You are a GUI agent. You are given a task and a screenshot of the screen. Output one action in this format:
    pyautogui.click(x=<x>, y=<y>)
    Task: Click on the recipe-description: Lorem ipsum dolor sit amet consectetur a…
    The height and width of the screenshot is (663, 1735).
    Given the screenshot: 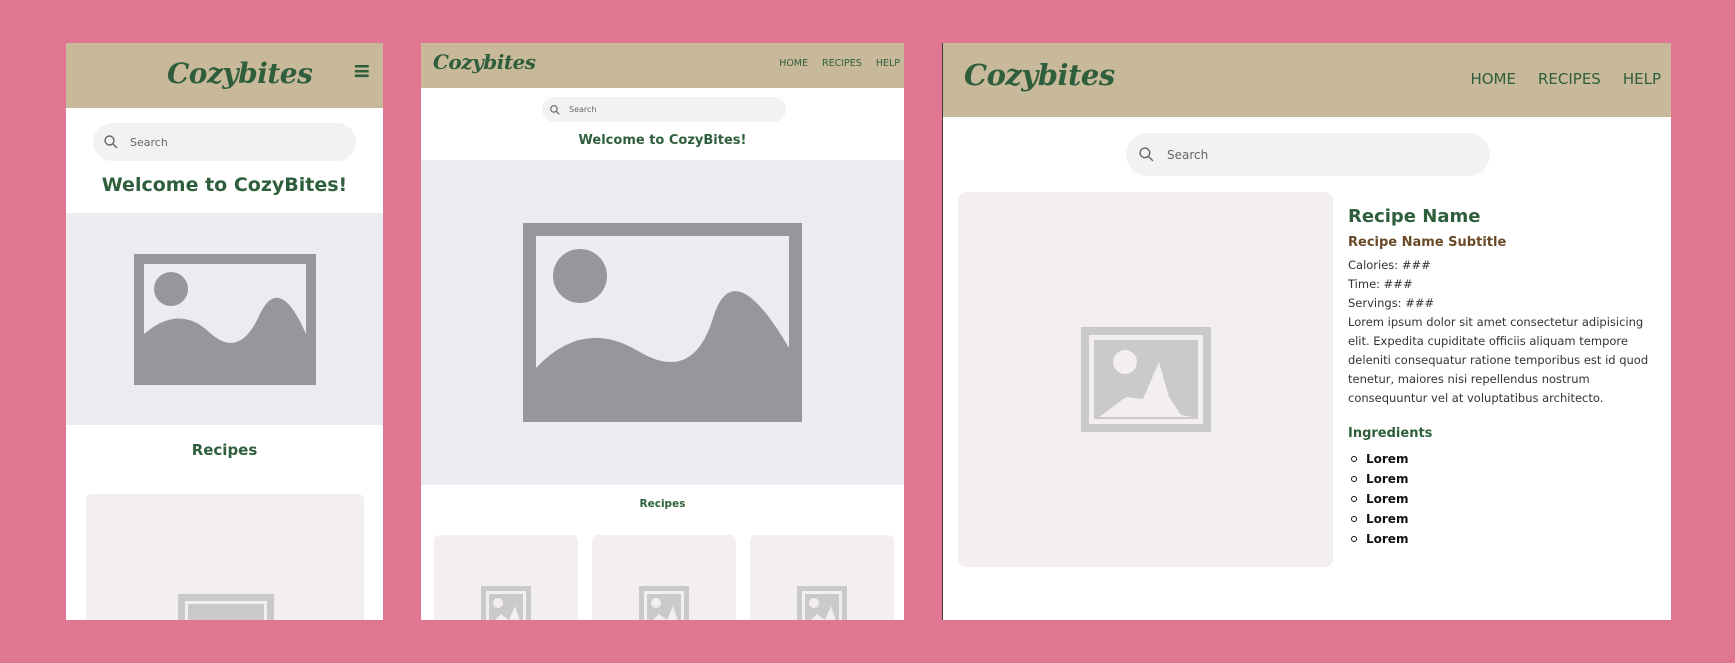 What is the action you would take?
    pyautogui.click(x=1498, y=360)
    